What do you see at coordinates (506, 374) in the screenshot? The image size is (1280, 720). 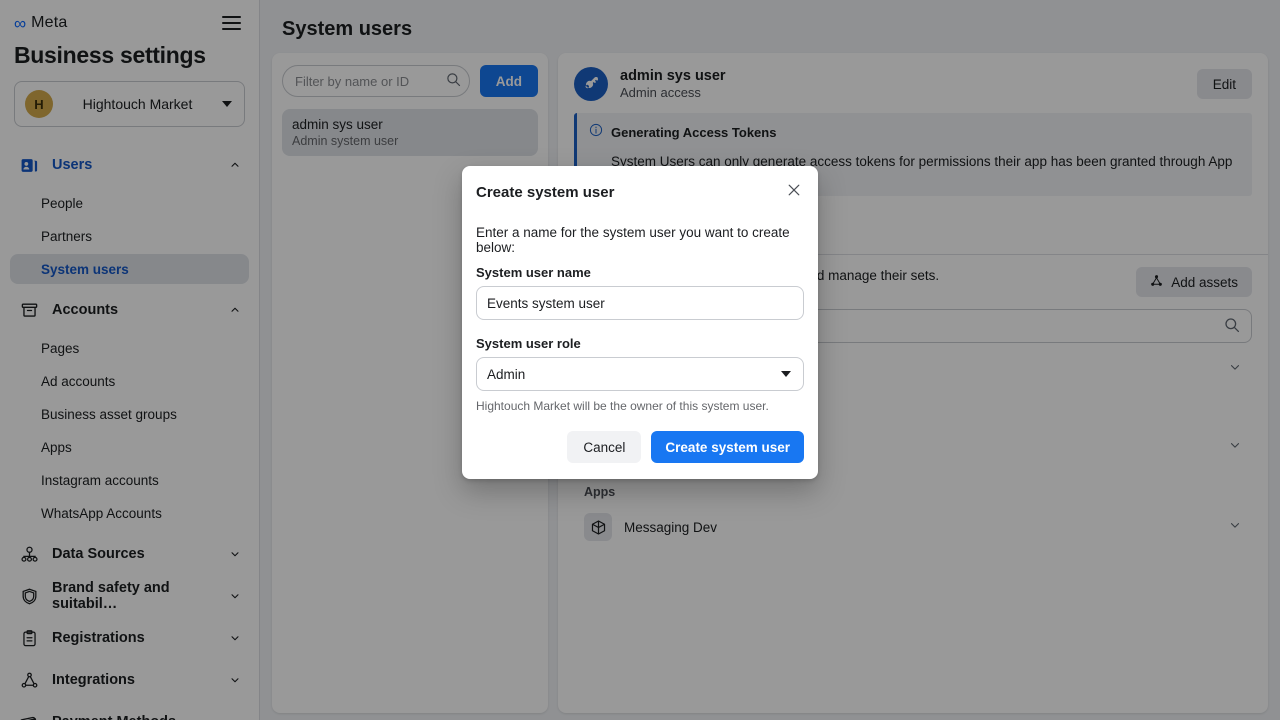 I see `system-user-role-value: Admin` at bounding box center [506, 374].